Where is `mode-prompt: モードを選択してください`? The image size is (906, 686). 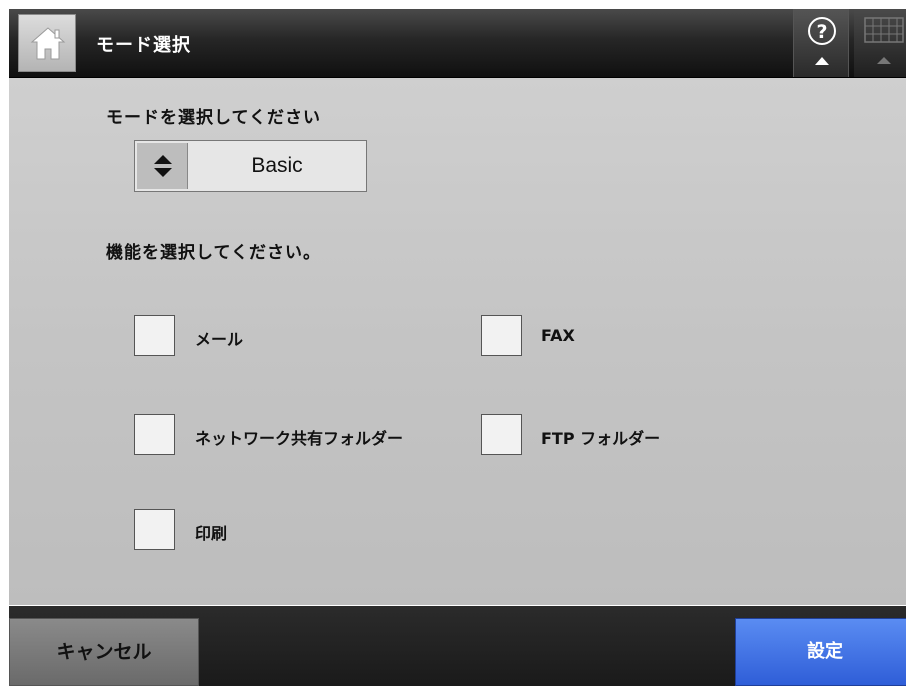
mode-prompt: モードを選択してください is located at coordinates (213, 118).